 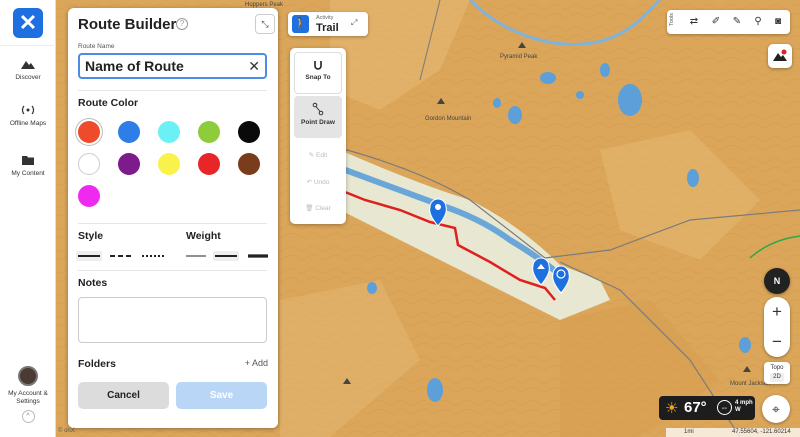 What do you see at coordinates (318, 109) in the screenshot?
I see `point-draw-icon` at bounding box center [318, 109].